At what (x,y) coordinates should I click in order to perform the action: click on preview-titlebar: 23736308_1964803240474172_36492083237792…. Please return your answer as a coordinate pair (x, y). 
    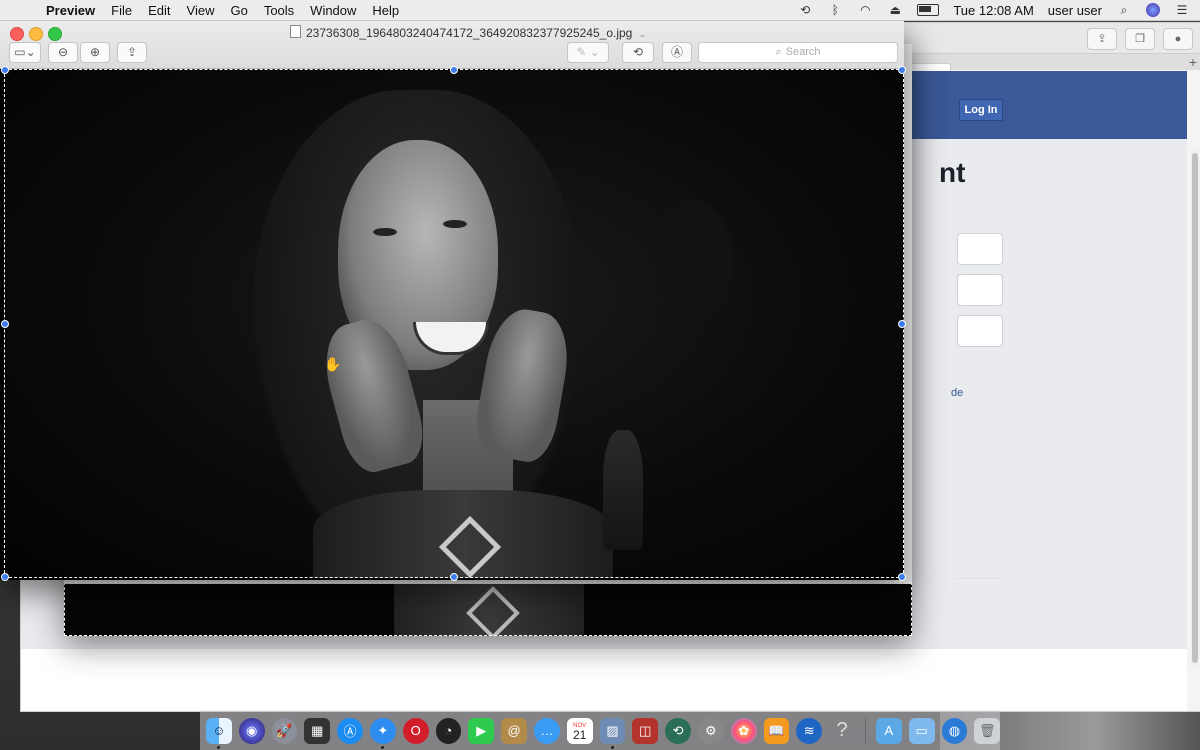
    Looking at the image, I should click on (452, 44).